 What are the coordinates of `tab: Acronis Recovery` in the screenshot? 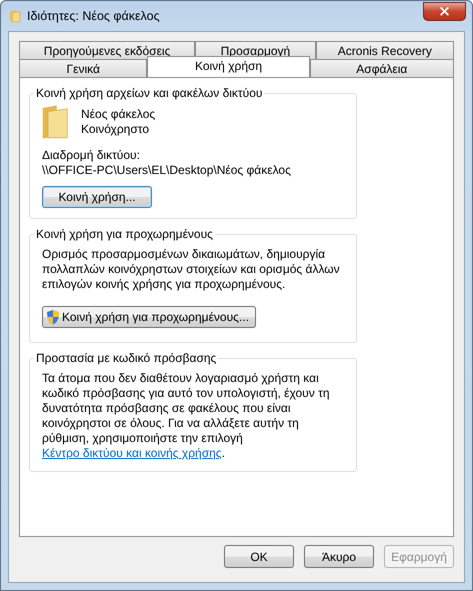 It's located at (385, 50).